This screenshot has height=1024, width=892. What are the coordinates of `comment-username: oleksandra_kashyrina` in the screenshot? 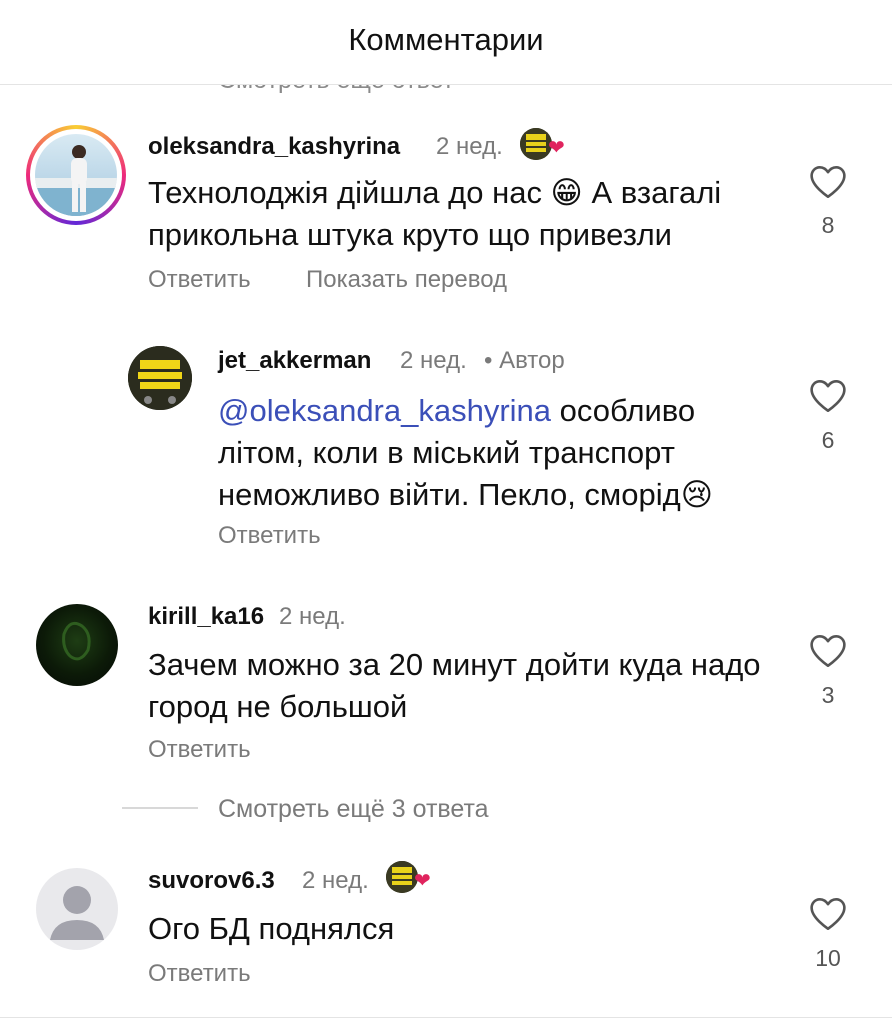 It's located at (274, 147).